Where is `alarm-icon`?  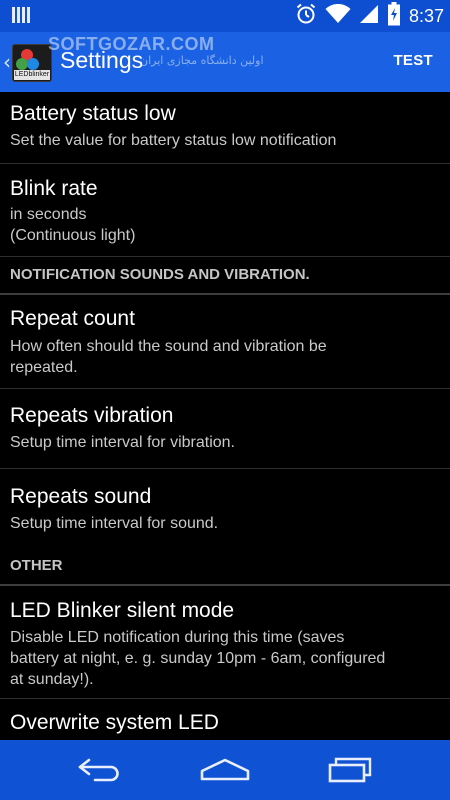
alarm-icon is located at coordinates (306, 16).